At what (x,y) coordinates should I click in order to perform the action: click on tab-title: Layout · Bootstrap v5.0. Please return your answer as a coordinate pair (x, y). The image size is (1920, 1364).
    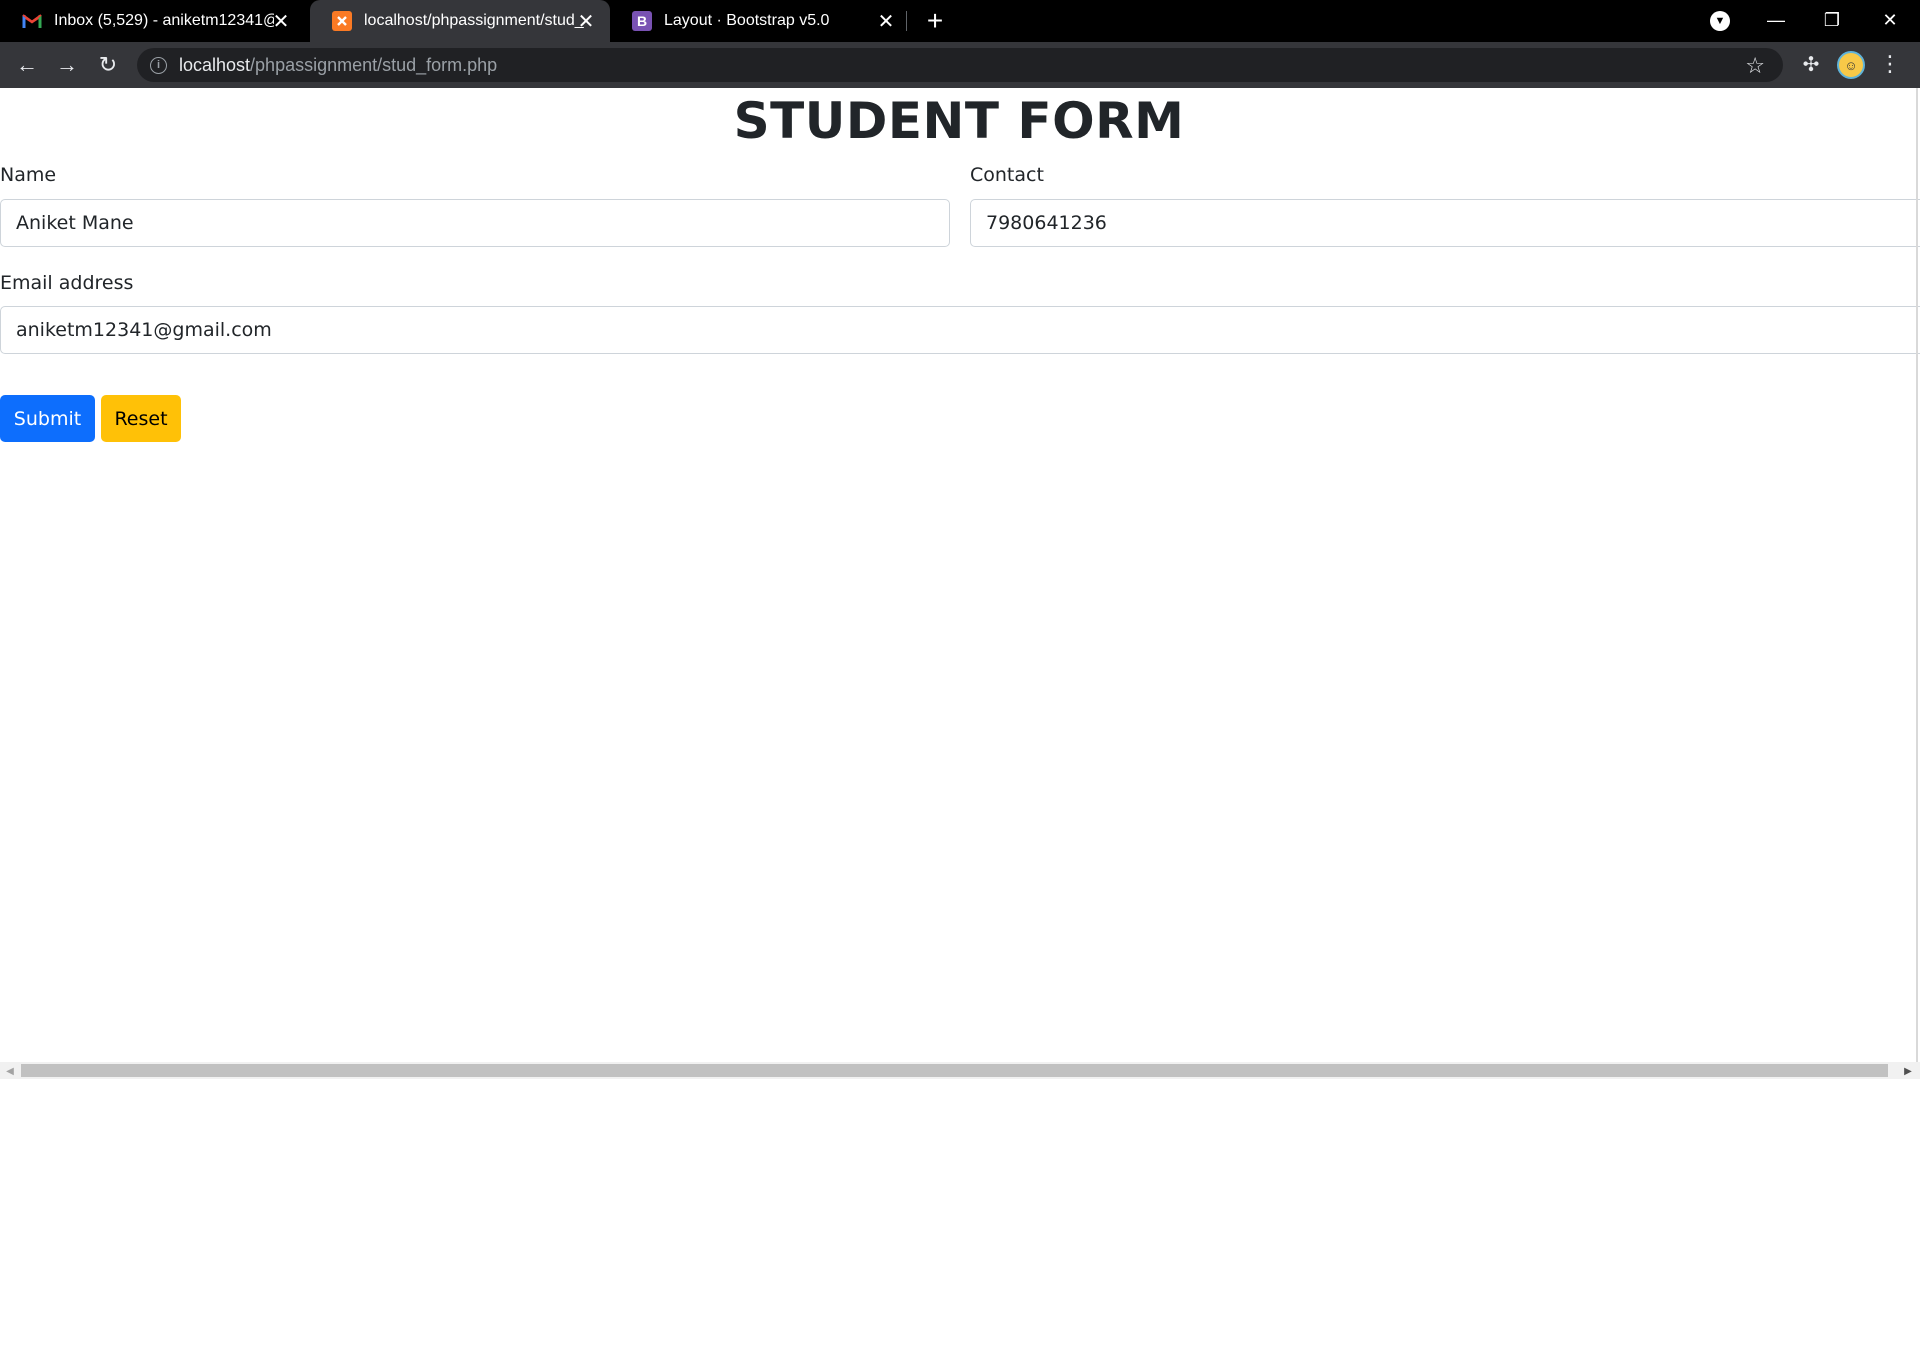
    Looking at the image, I should click on (747, 20).